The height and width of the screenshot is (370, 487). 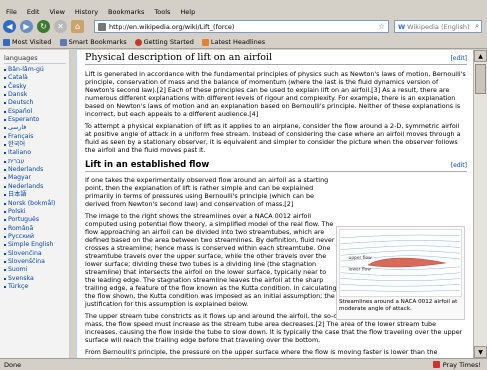 I want to click on bookmark-most-visited: Most Visited, so click(x=27, y=42).